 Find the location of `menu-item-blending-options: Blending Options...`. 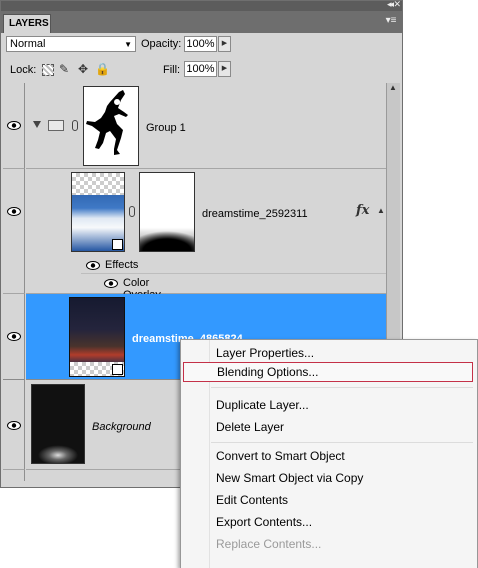

menu-item-blending-options: Blending Options... is located at coordinates (328, 372).